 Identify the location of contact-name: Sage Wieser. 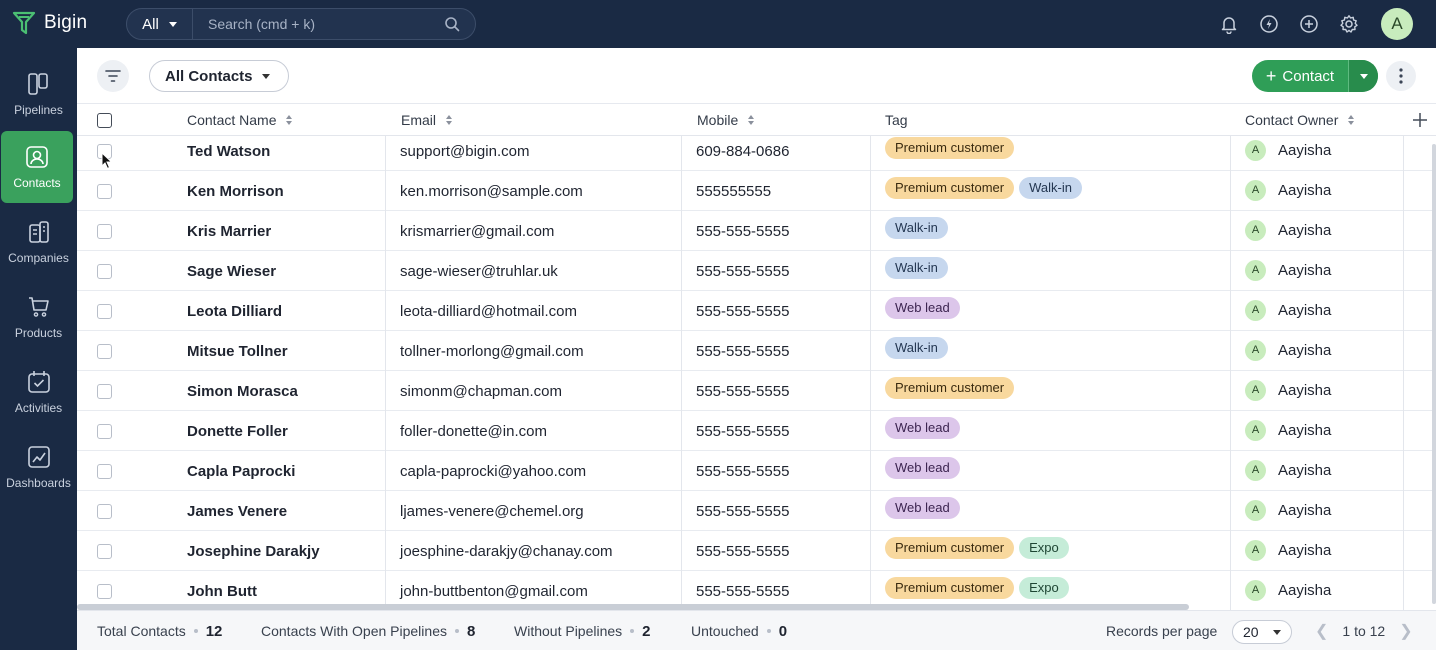
(231, 271).